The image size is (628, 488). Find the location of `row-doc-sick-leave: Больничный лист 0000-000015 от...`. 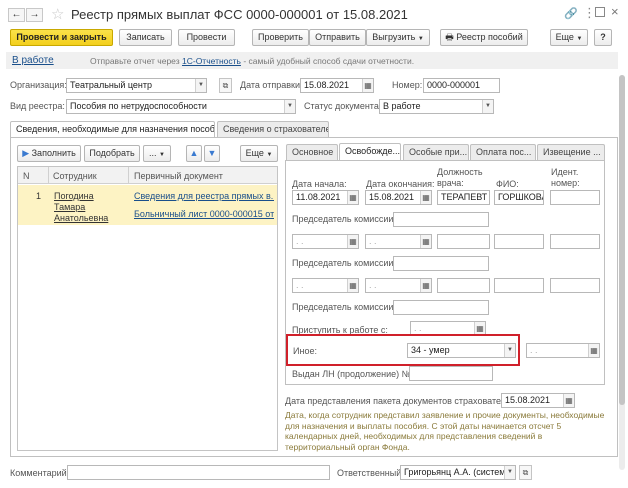

row-doc-sick-leave: Больничный лист 0000-000015 от... is located at coordinates (204, 214).